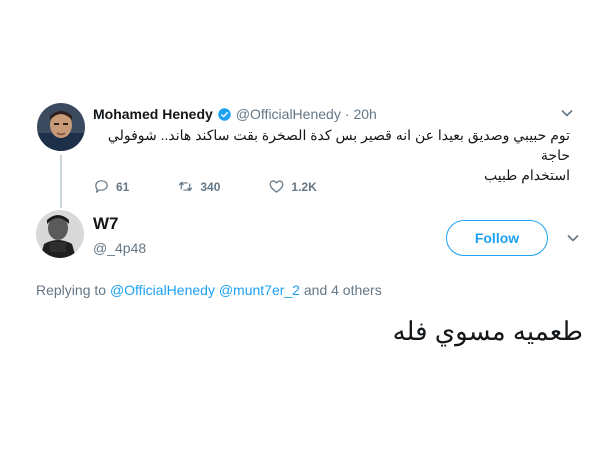 The width and height of the screenshot is (600, 450). What do you see at coordinates (61, 181) in the screenshot?
I see `thread-line` at bounding box center [61, 181].